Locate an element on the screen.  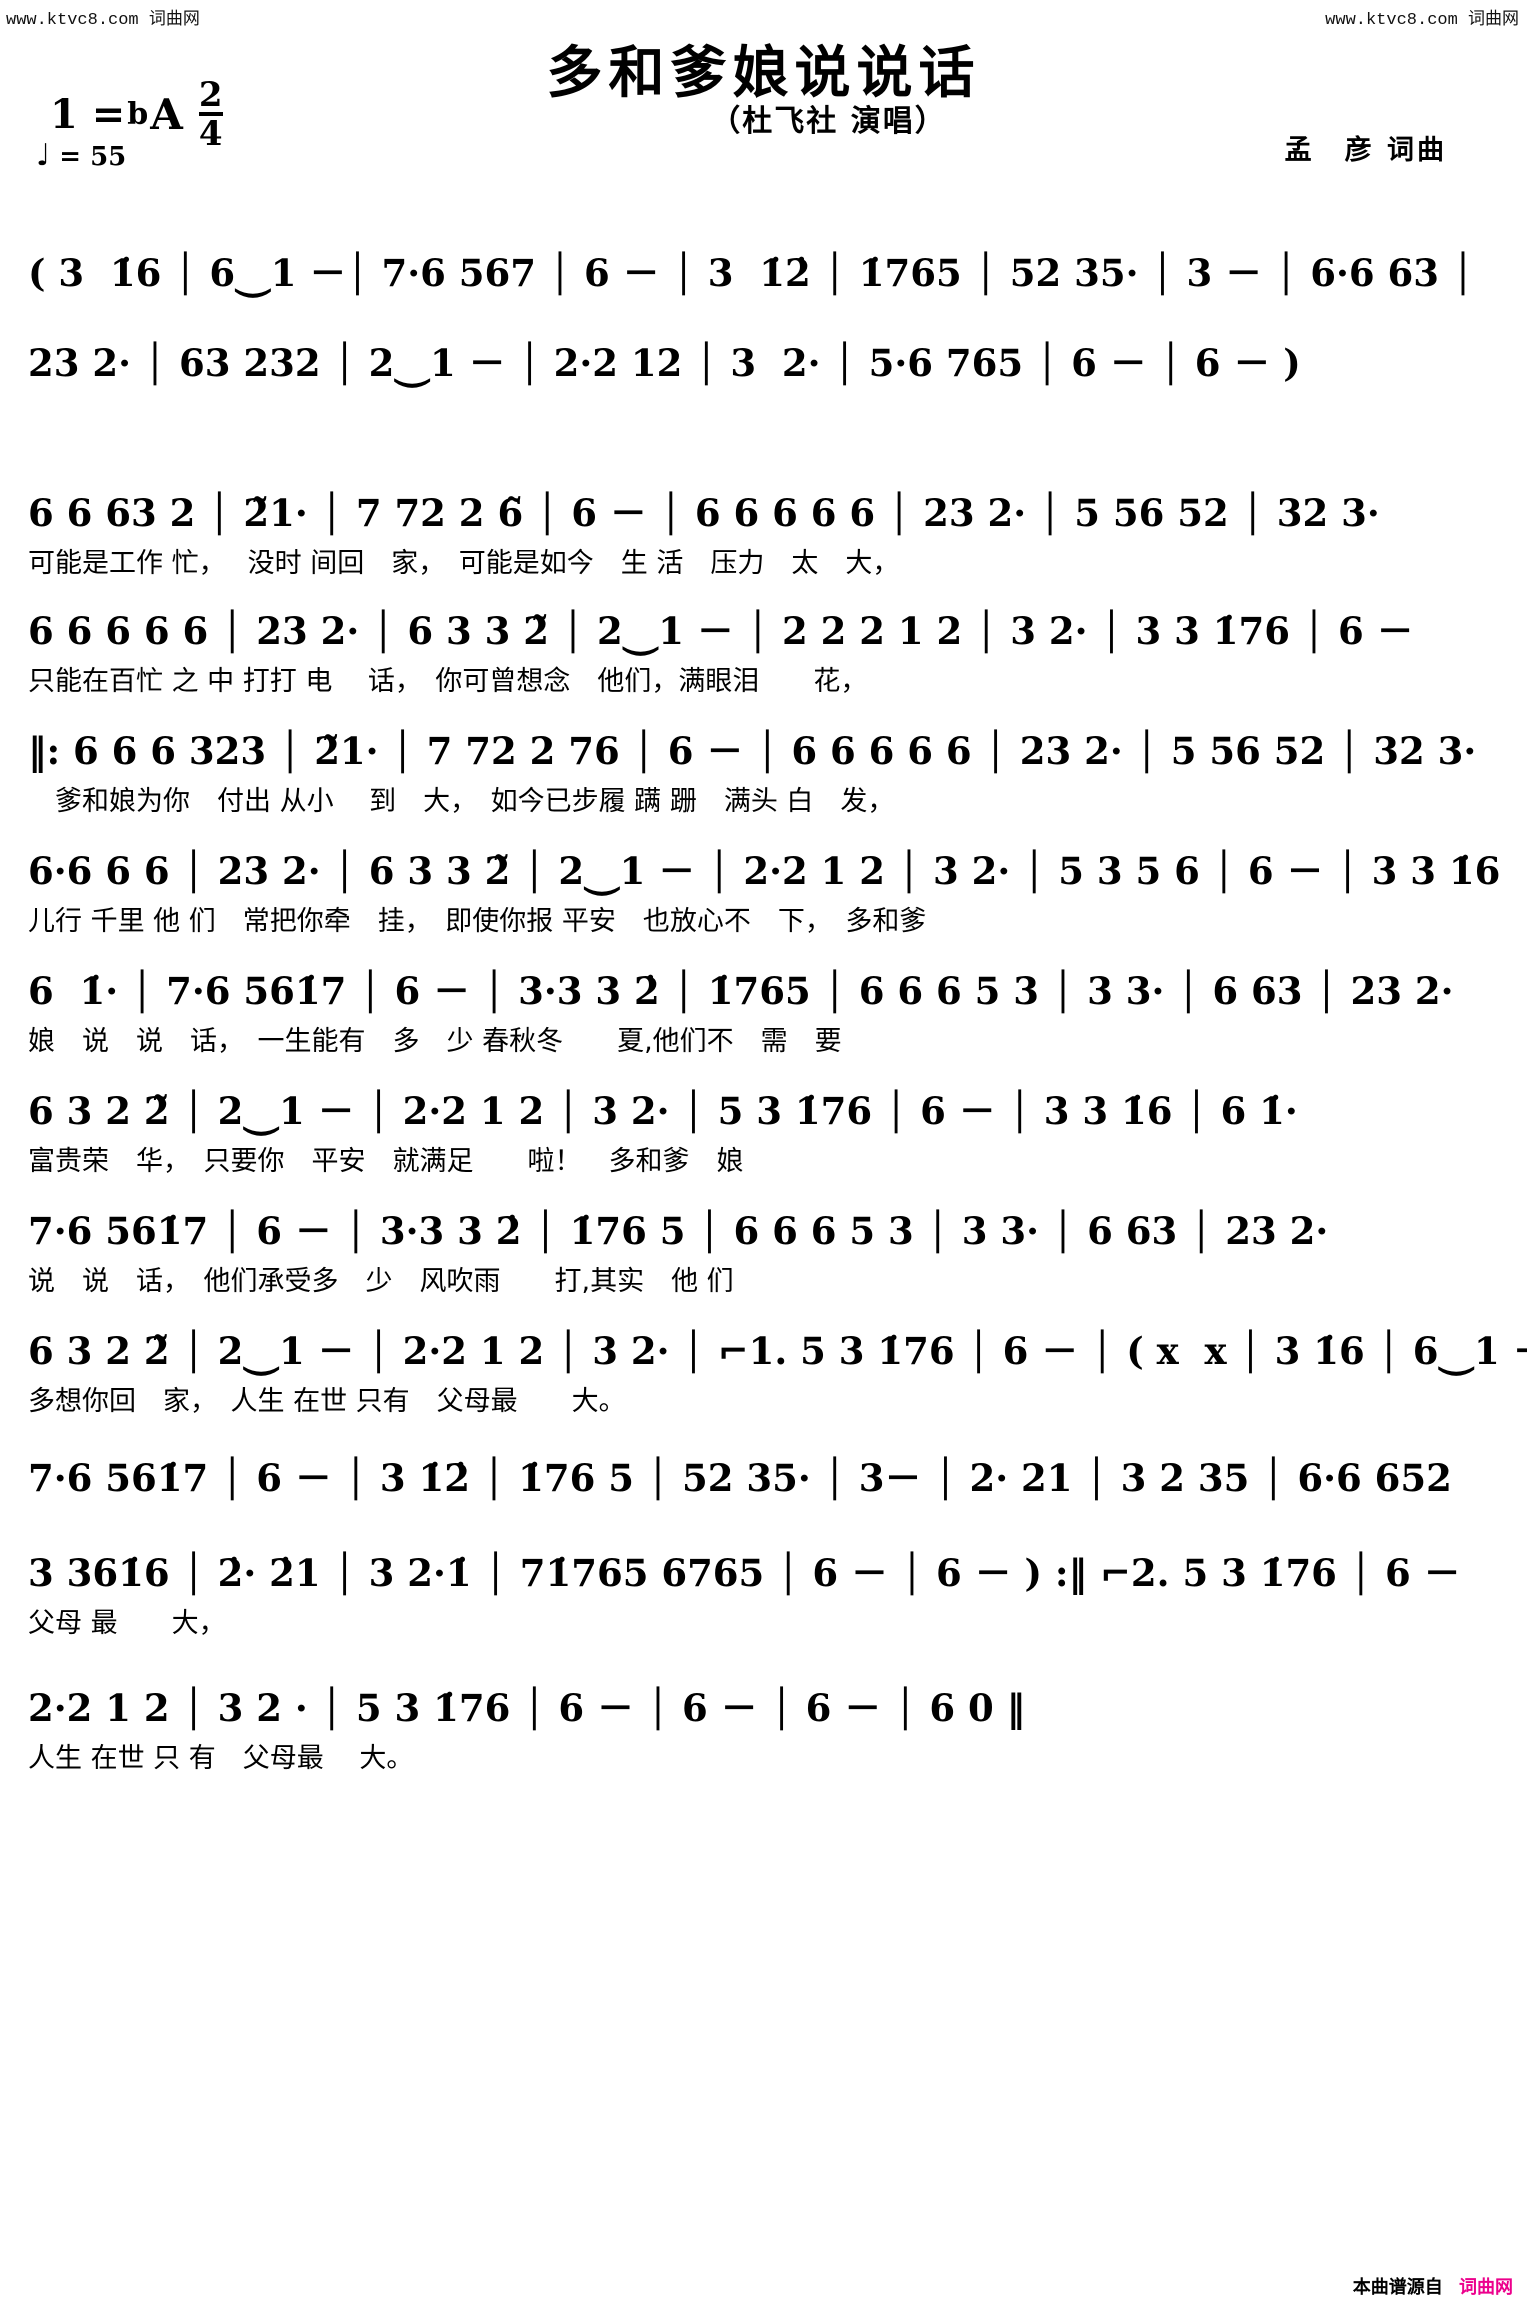
tempo-marking: ♩ = 55 is located at coordinates (81, 155).